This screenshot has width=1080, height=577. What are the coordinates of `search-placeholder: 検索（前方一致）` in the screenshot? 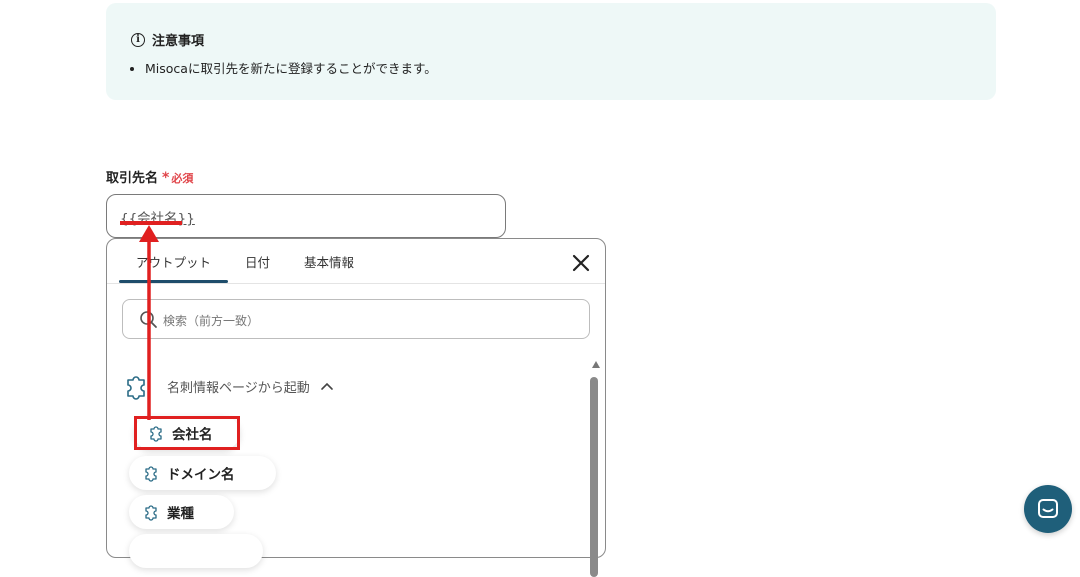 It's located at (211, 321).